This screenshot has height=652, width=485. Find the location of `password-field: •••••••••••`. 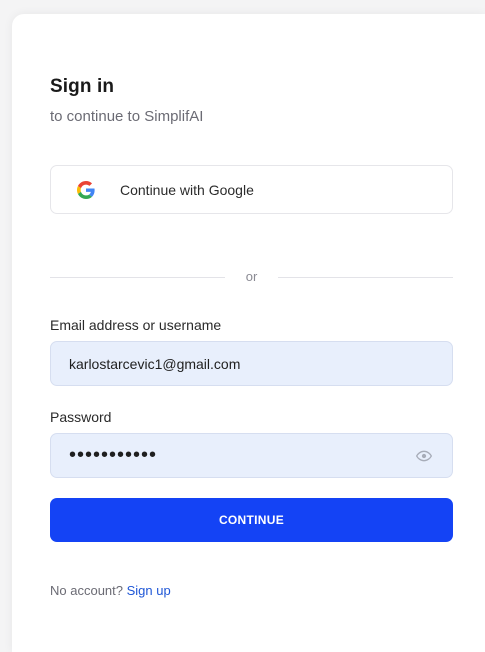

password-field: ••••••••••• is located at coordinates (251, 455).